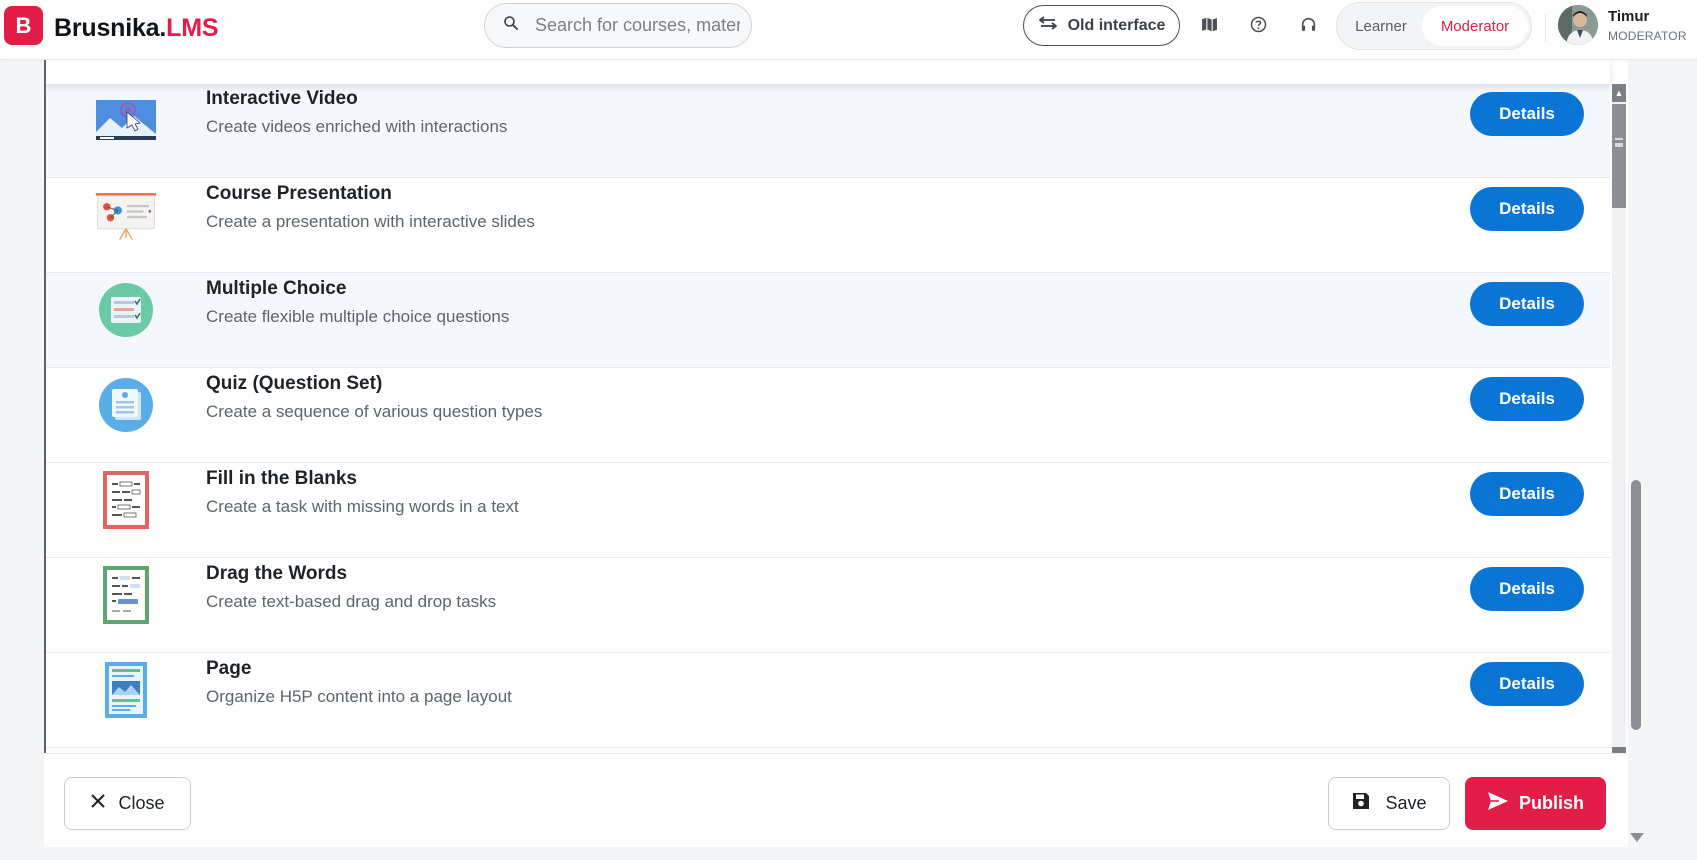  Describe the element at coordinates (359, 696) in the screenshot. I see `item-description: Organize H5P content into a page layout` at that location.